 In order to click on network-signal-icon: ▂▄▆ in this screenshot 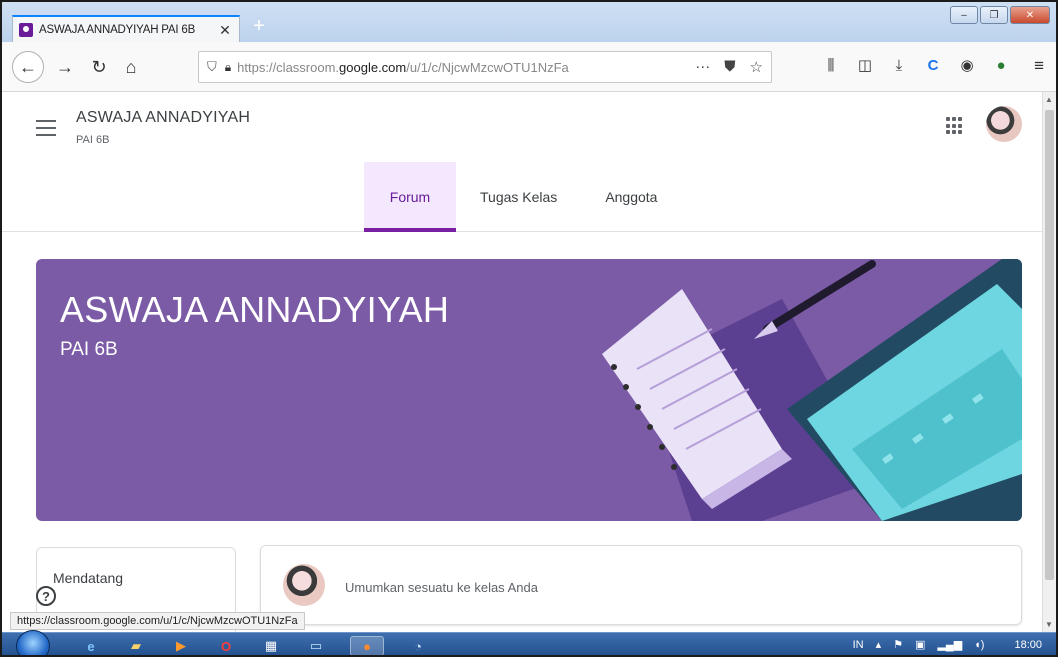, I will do `click(949, 644)`.